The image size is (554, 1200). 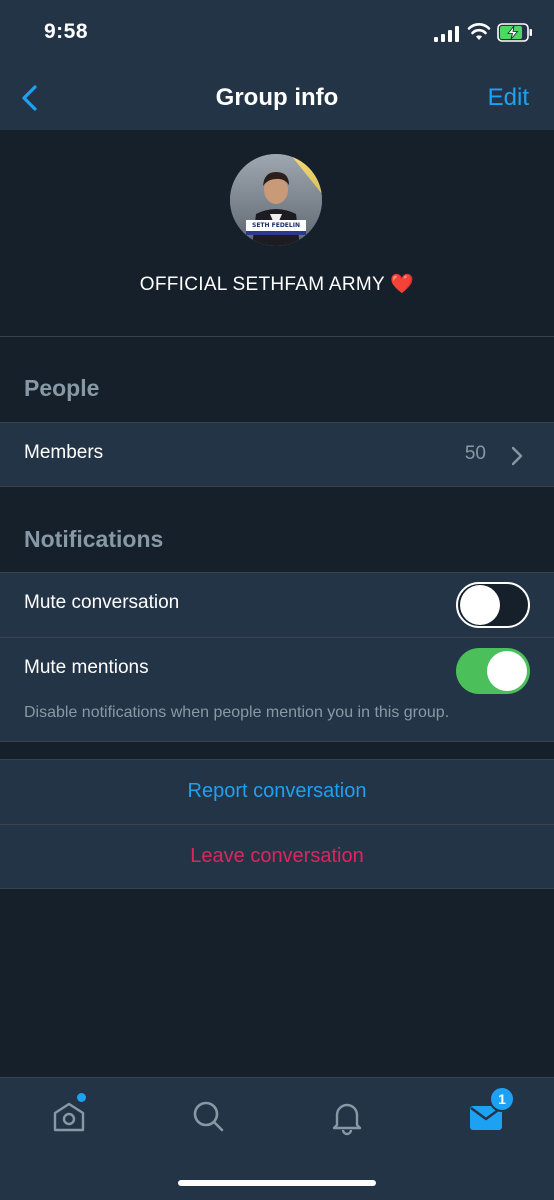 What do you see at coordinates (347, 1116) in the screenshot?
I see `notifications-icon` at bounding box center [347, 1116].